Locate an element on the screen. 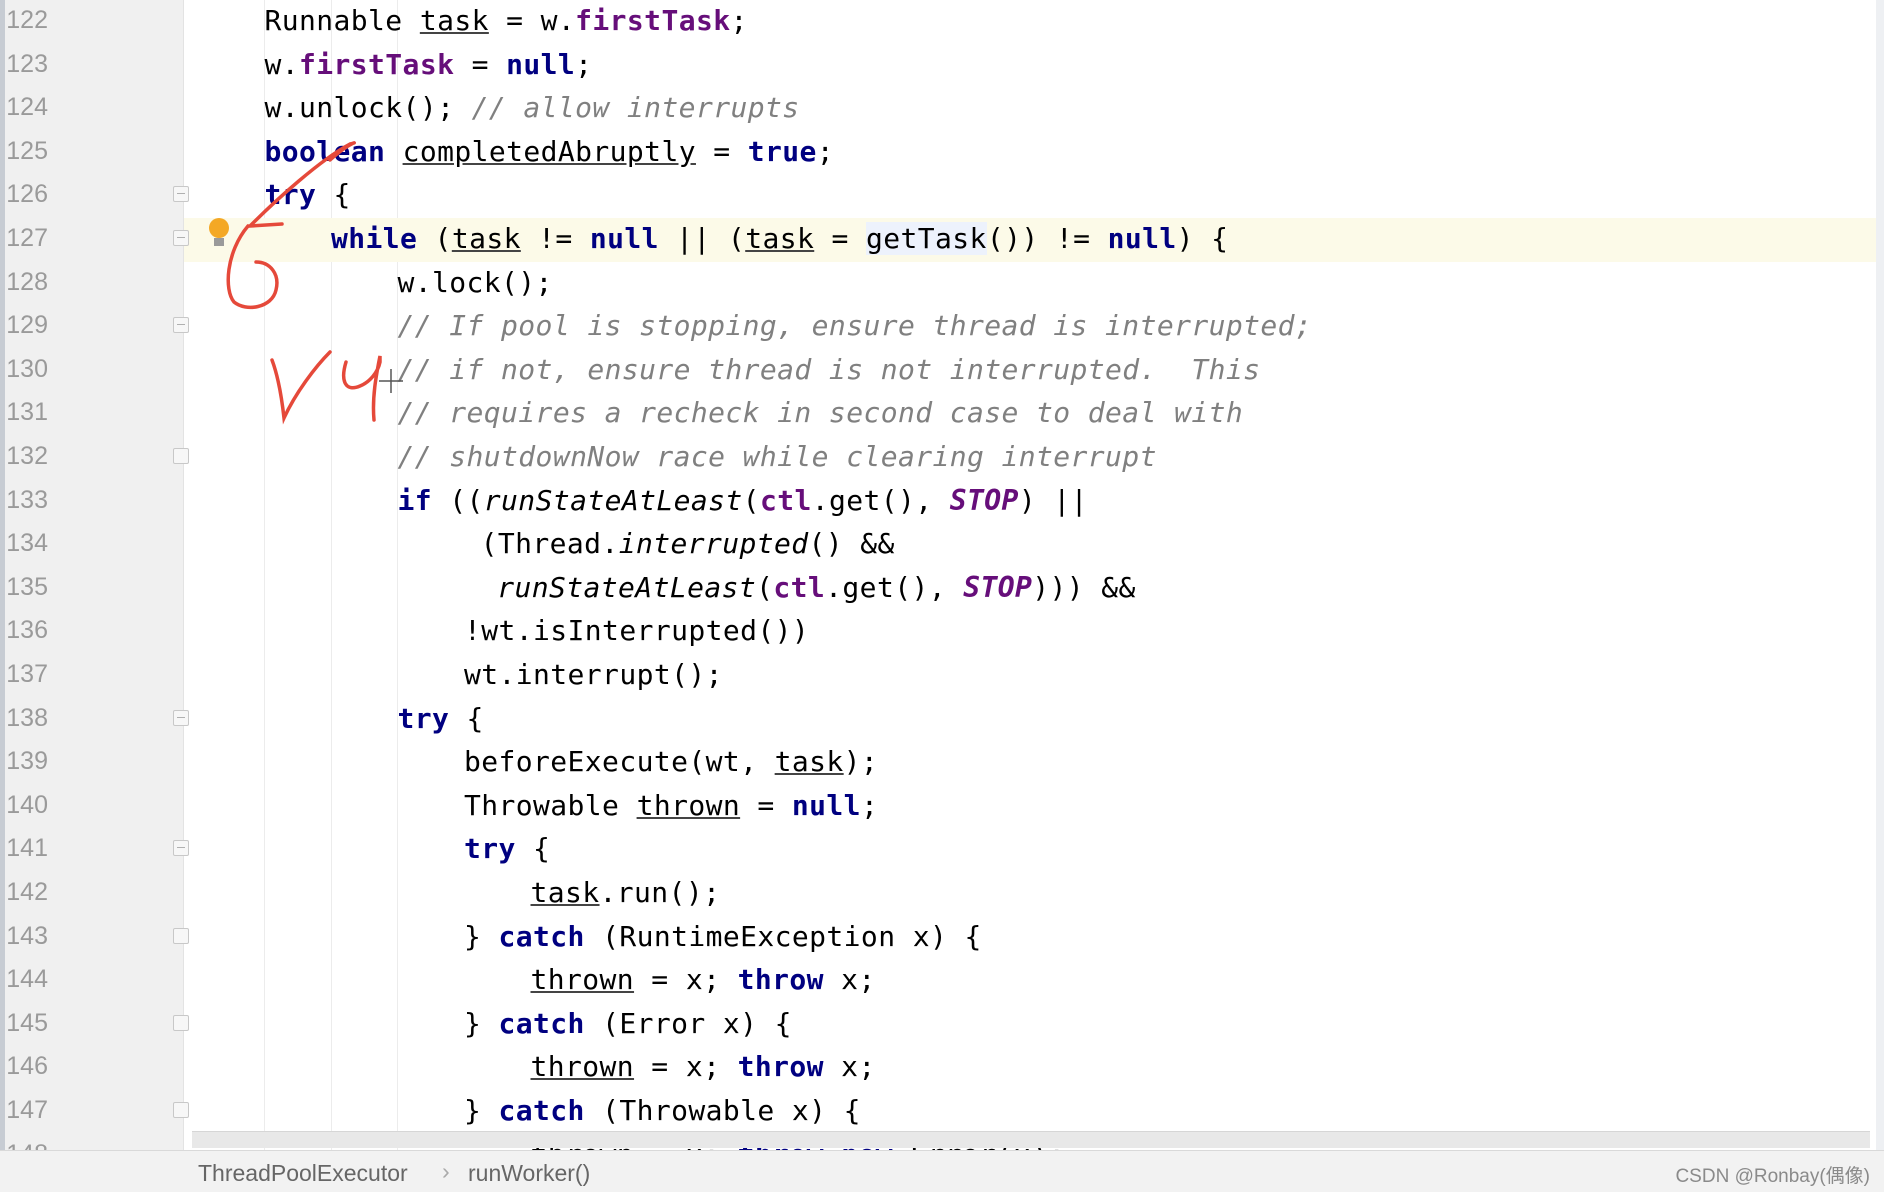 The height and width of the screenshot is (1192, 1884). line-number: 137 is located at coordinates (27, 674).